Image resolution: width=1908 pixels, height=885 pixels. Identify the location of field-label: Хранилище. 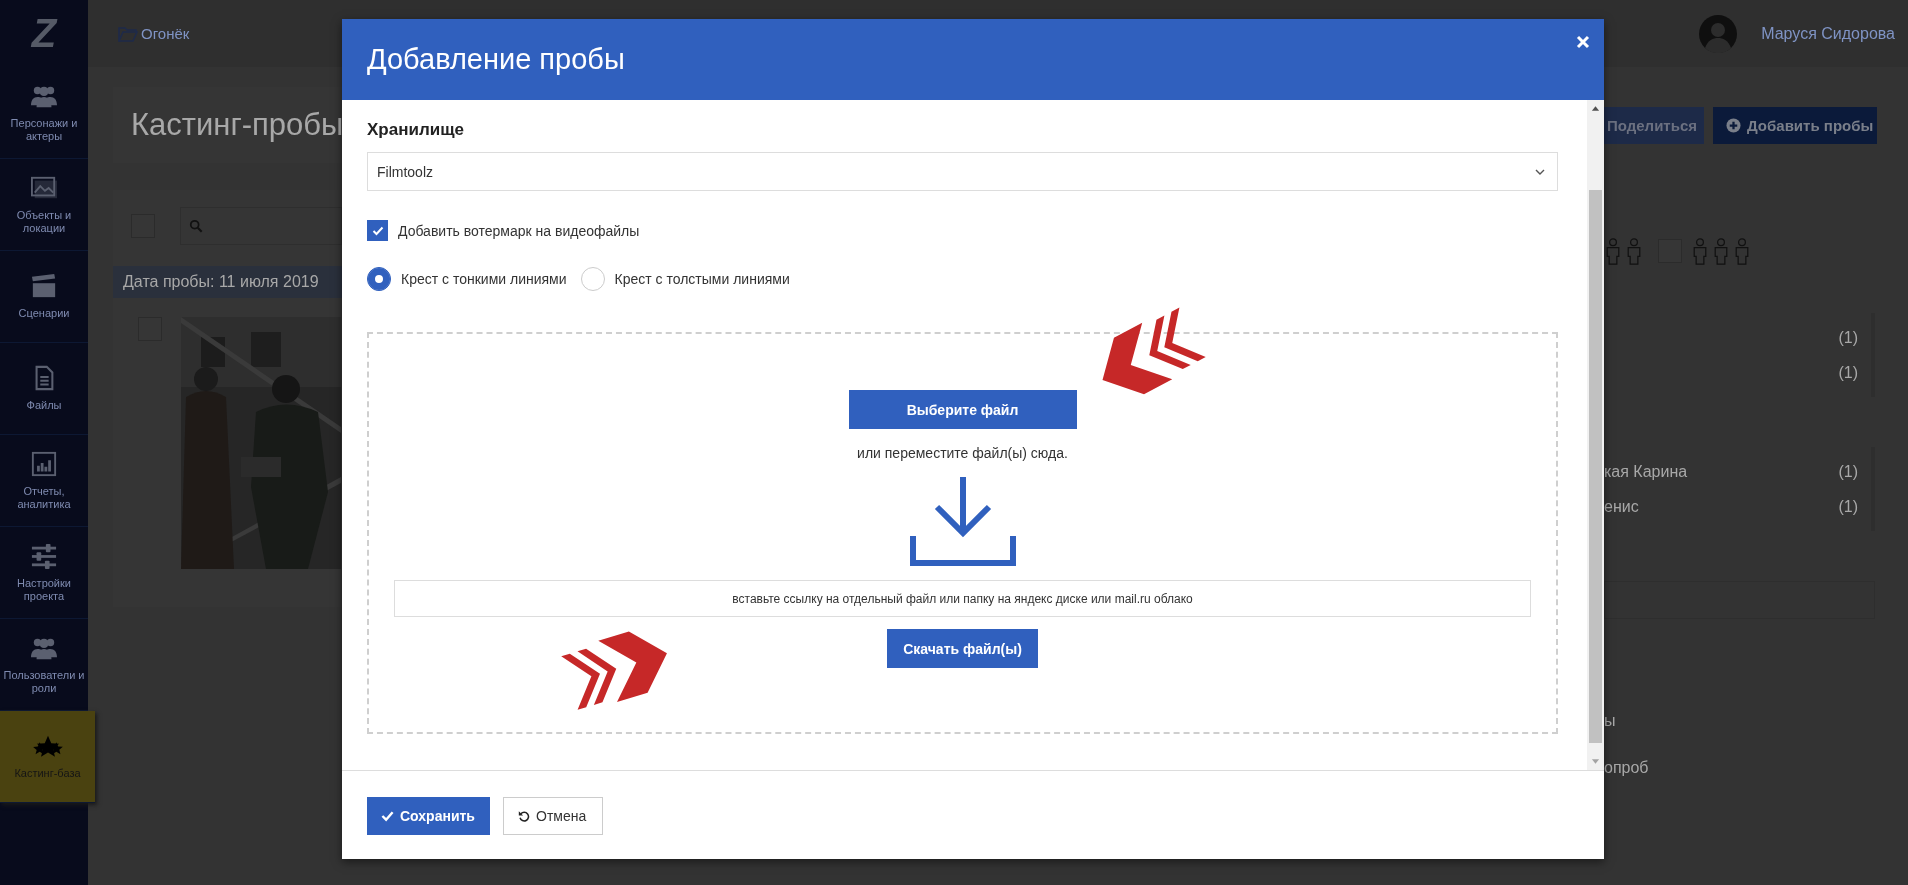
(416, 130).